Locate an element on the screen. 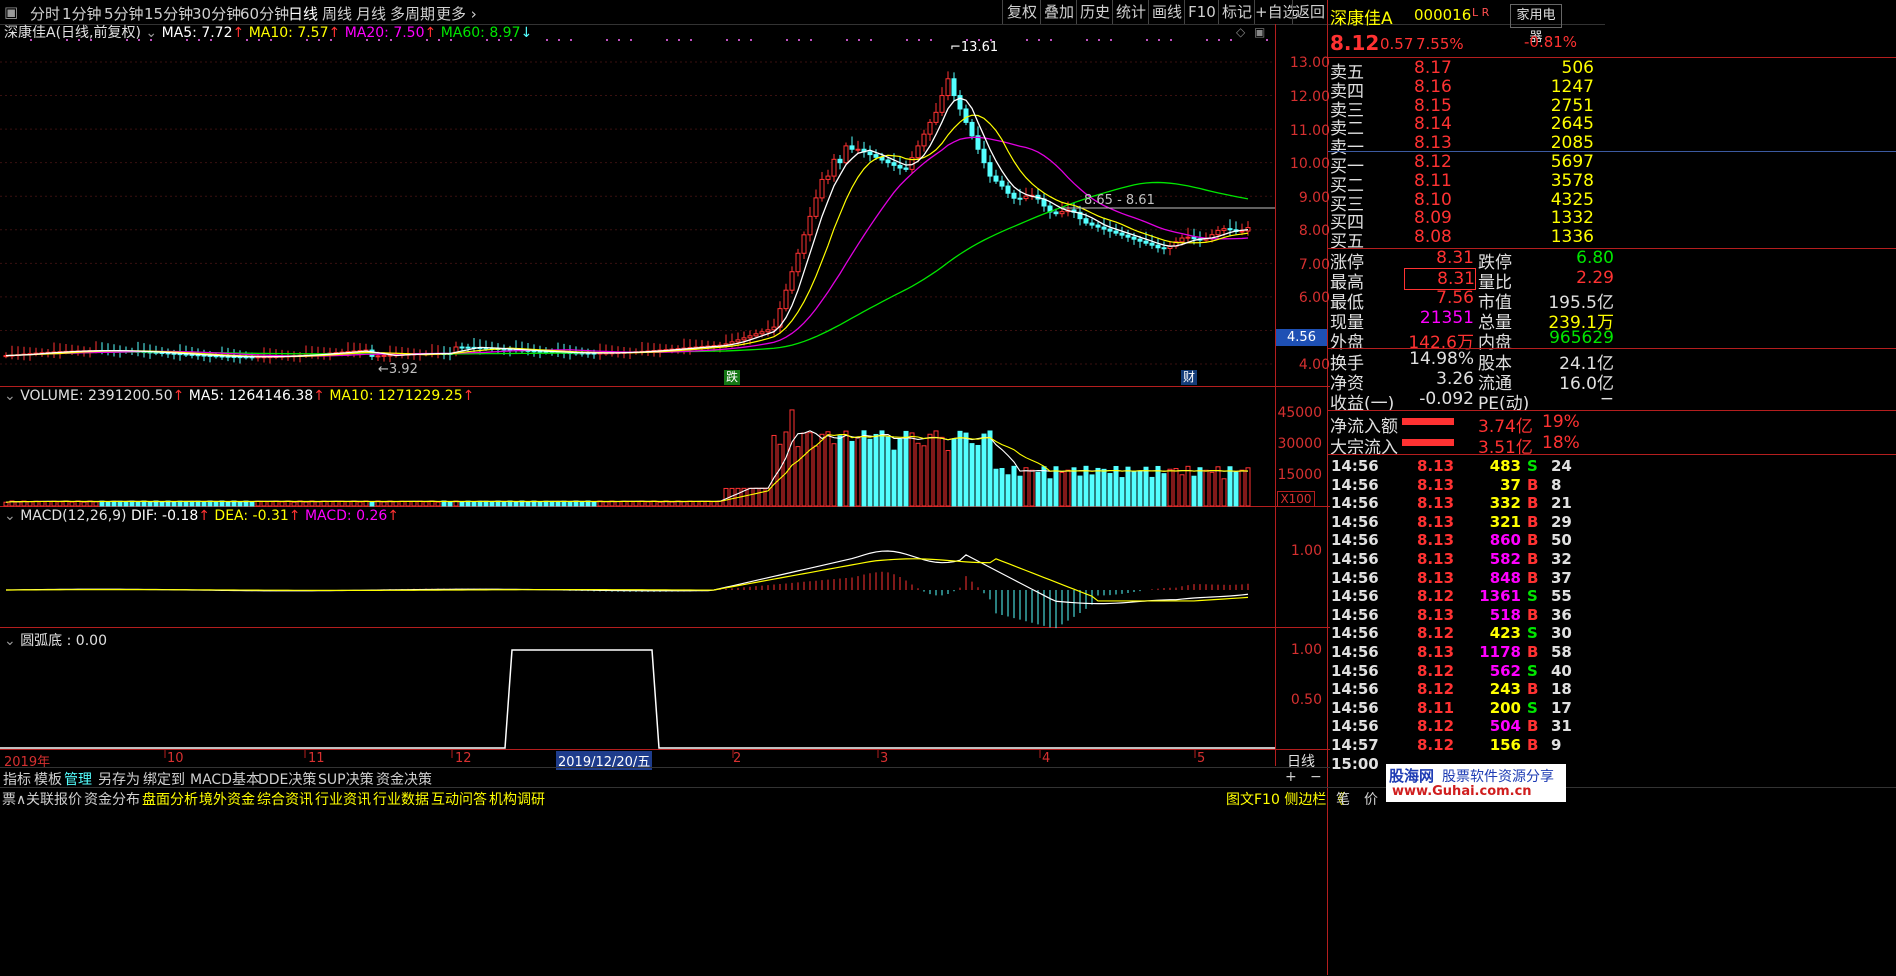  tab-price: 价 is located at coordinates (1371, 799).